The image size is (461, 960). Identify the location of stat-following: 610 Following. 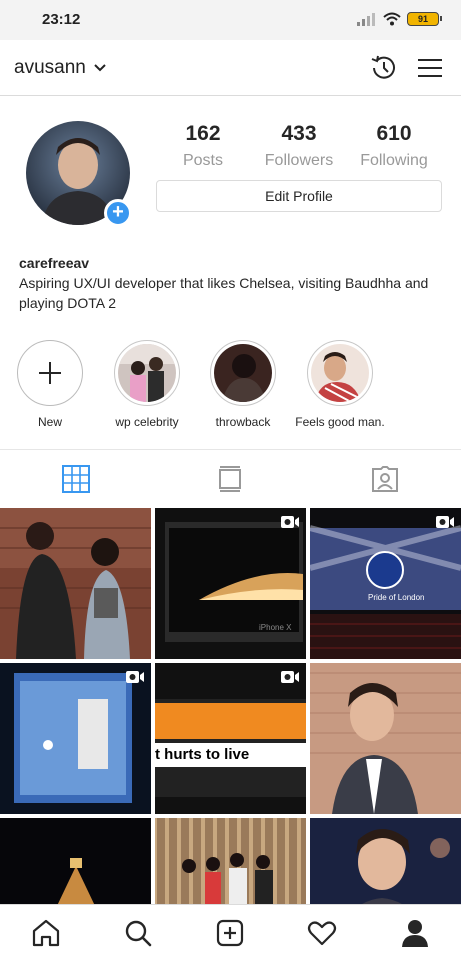
(394, 146).